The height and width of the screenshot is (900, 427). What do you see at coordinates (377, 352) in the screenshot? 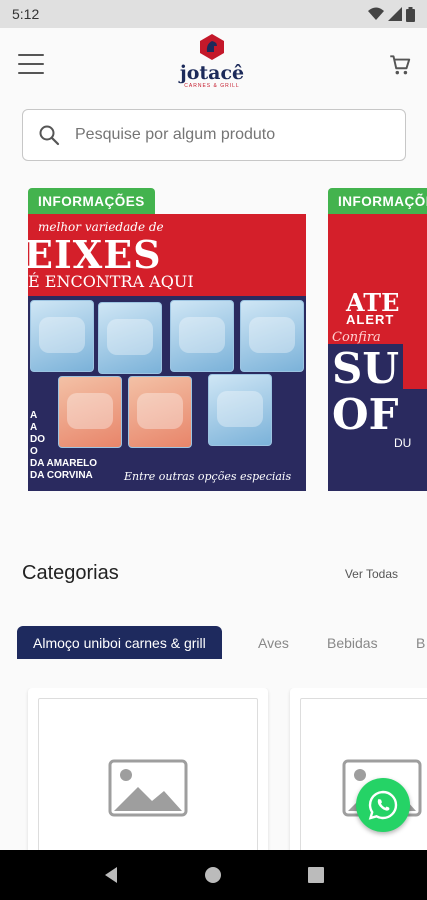
I see `banner-image-offers: ATE ALERT Confira SU OF DU` at bounding box center [377, 352].